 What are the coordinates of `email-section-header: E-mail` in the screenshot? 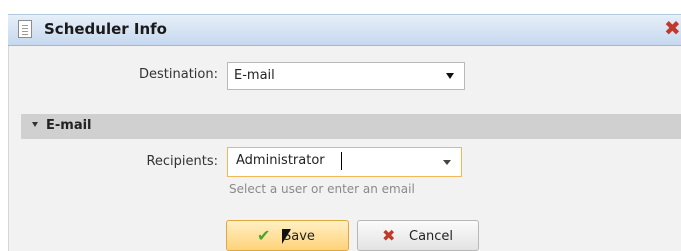 It's located at (351, 126).